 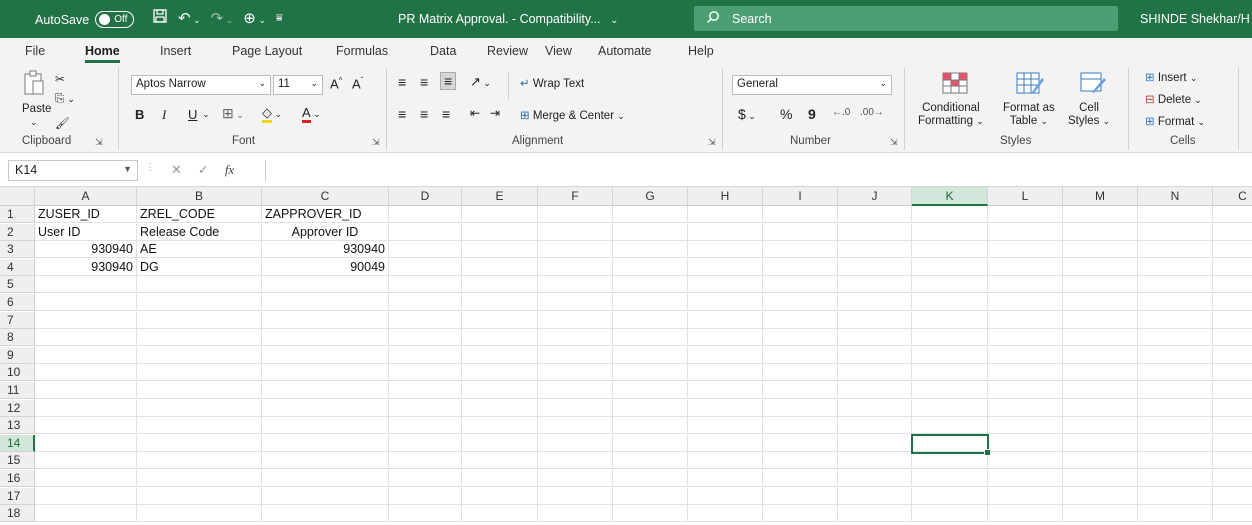 What do you see at coordinates (1025, 408) in the screenshot?
I see `cell-l12` at bounding box center [1025, 408].